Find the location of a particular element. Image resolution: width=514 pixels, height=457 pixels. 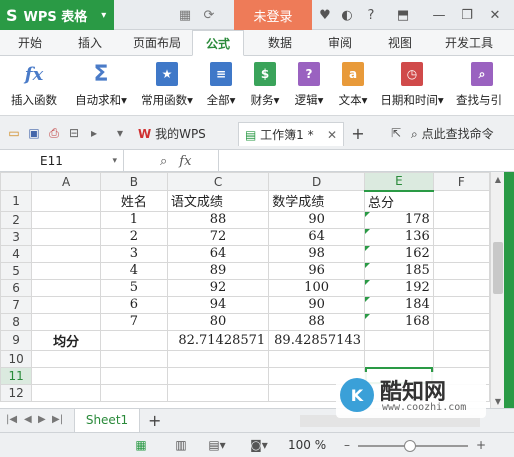

cell: 总分 is located at coordinates (399, 201).